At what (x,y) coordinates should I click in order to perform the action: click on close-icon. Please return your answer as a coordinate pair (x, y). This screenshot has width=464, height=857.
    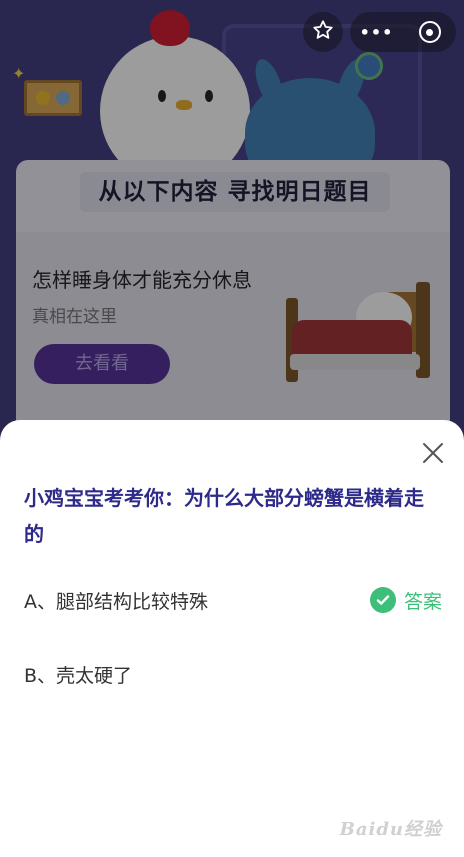
    Looking at the image, I should click on (433, 456).